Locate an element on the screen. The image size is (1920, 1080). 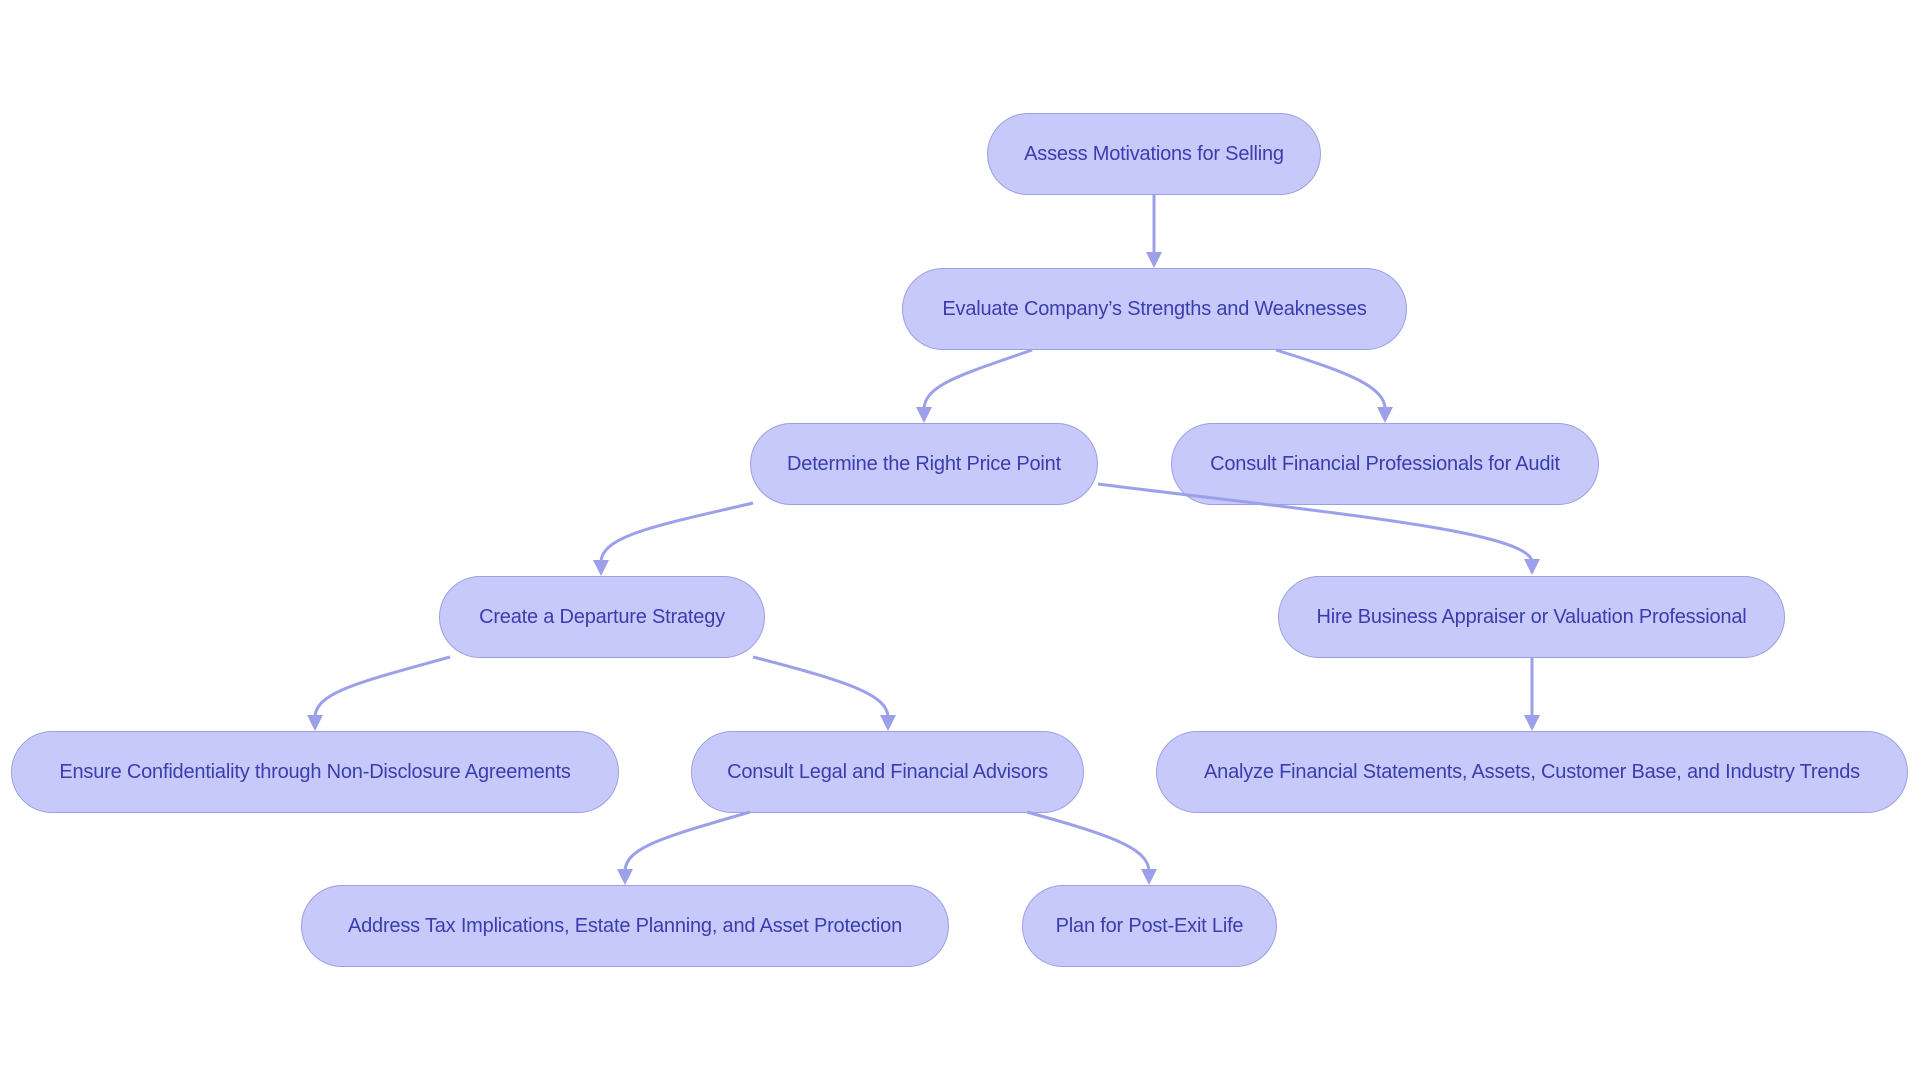
node-label: Determine the Right Price Point is located at coordinates (924, 463).